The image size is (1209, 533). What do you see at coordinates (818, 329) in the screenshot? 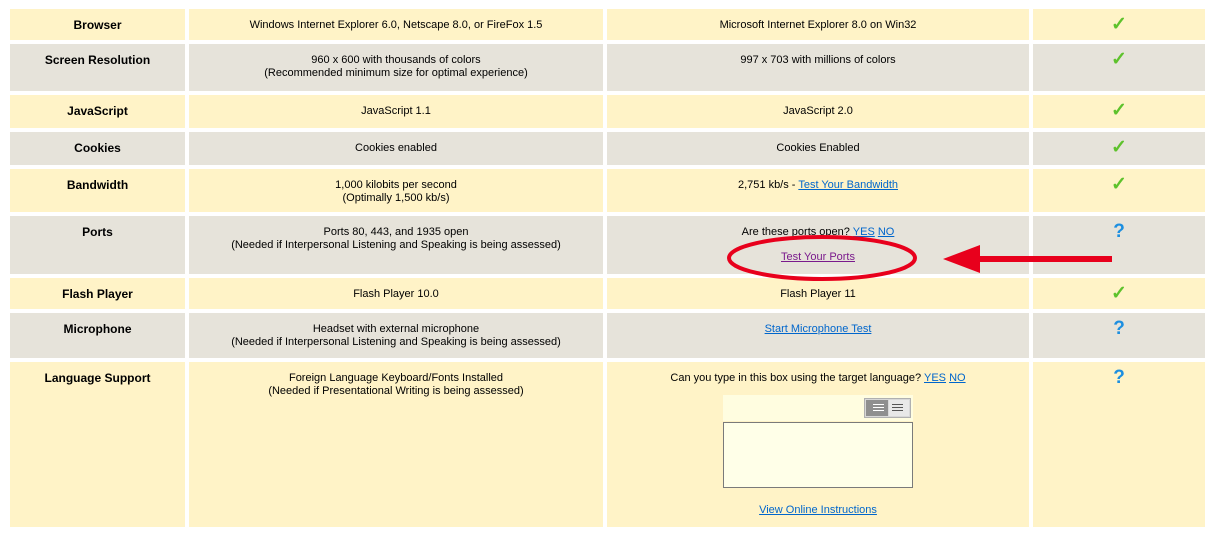
I see `start-microphone-test-link: Start Microphone Test` at bounding box center [818, 329].